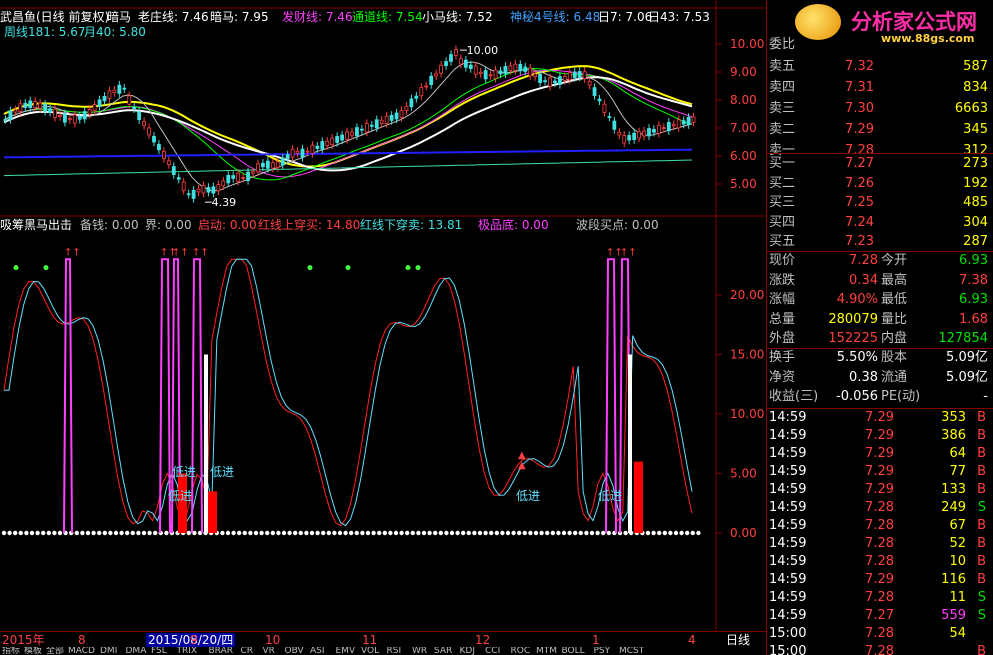 Image resolution: width=993 pixels, height=655 pixels. What do you see at coordinates (880, 223) in the screenshot?
I see `buy-row-3: 买四 7.24 304` at bounding box center [880, 223].